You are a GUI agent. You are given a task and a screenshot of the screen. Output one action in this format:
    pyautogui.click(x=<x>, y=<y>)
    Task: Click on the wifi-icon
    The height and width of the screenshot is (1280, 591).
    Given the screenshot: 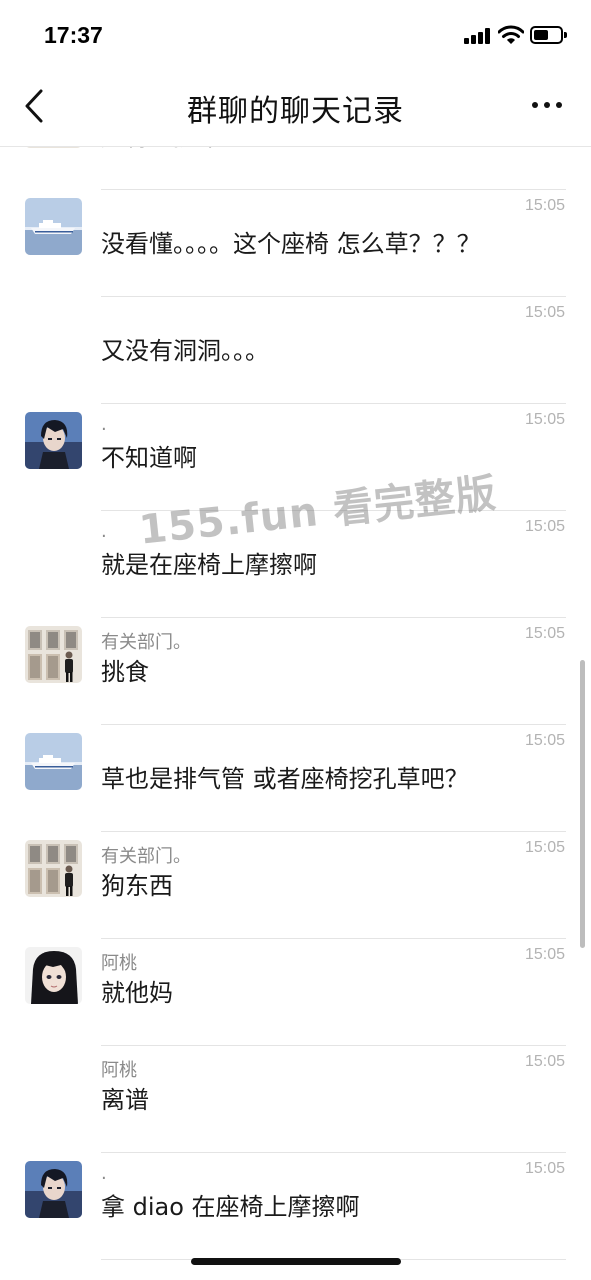 What is the action you would take?
    pyautogui.click(x=511, y=34)
    